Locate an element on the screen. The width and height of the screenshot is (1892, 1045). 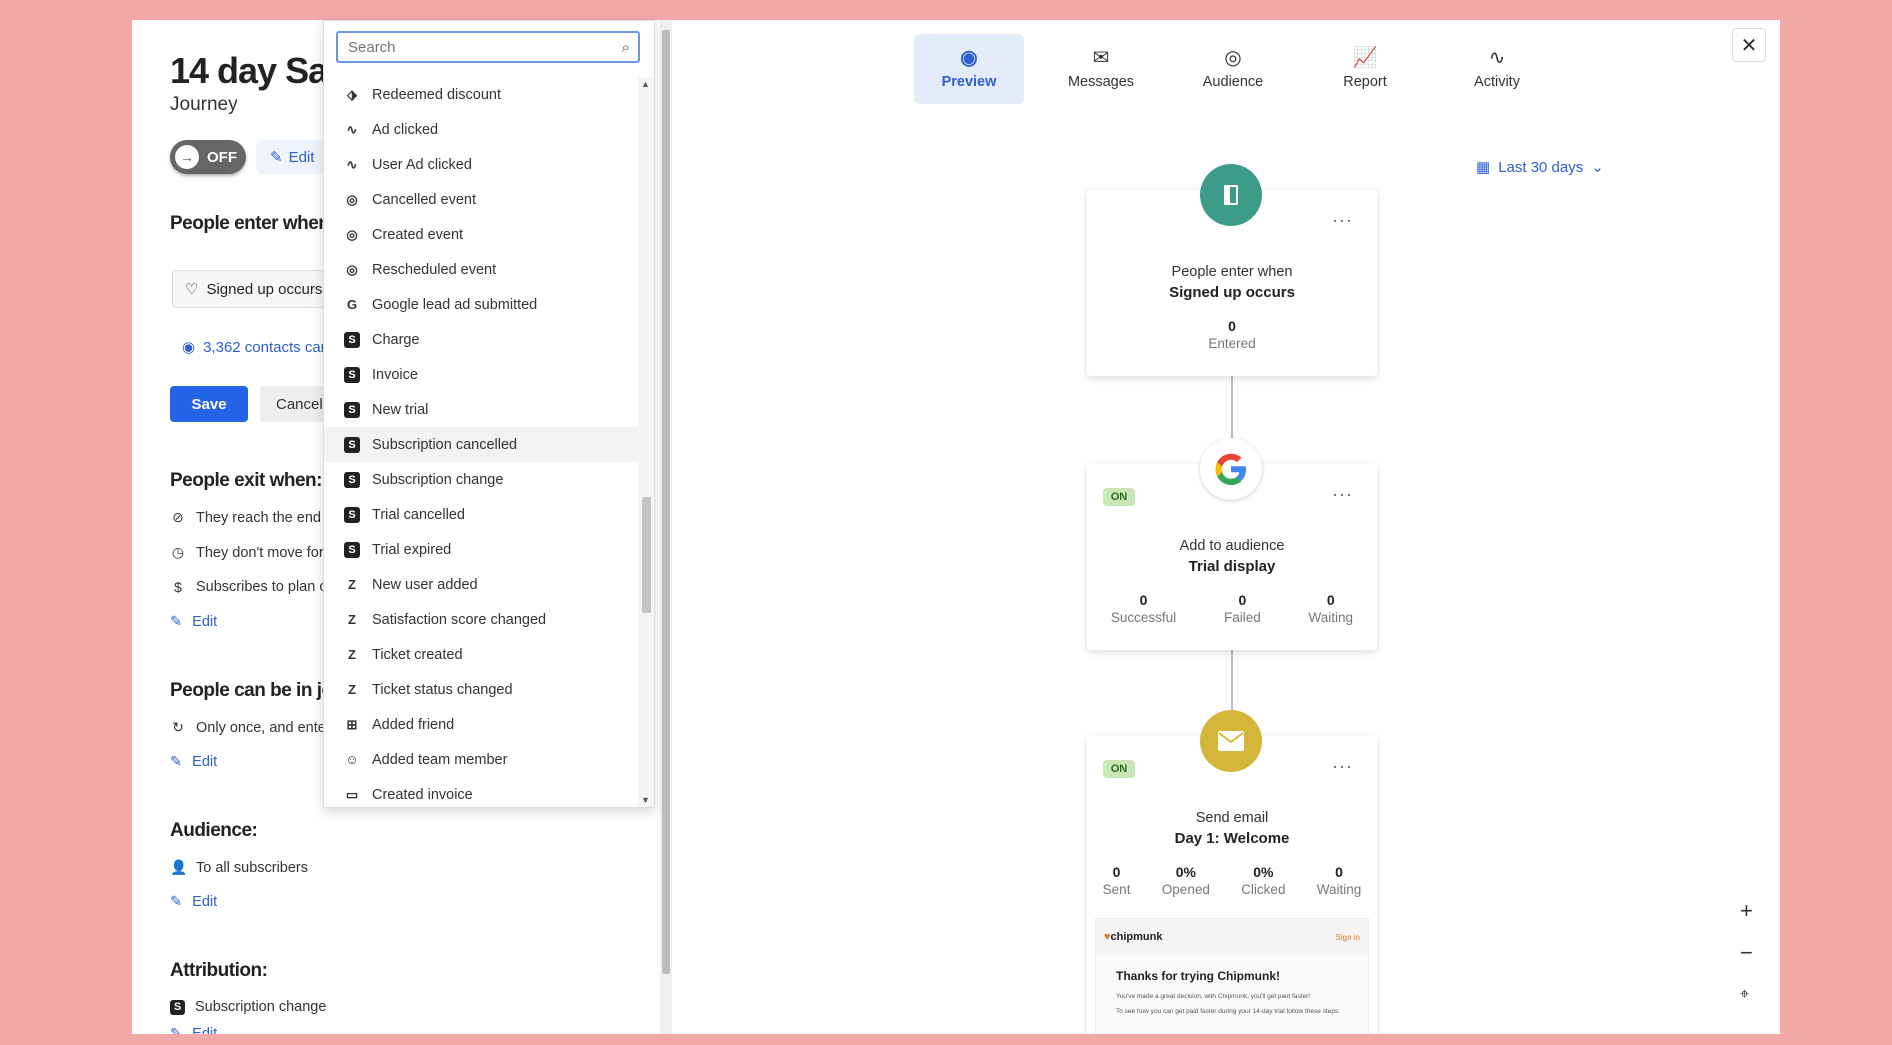
dropdown-item: ⊞ Added friend is located at coordinates (481, 724).